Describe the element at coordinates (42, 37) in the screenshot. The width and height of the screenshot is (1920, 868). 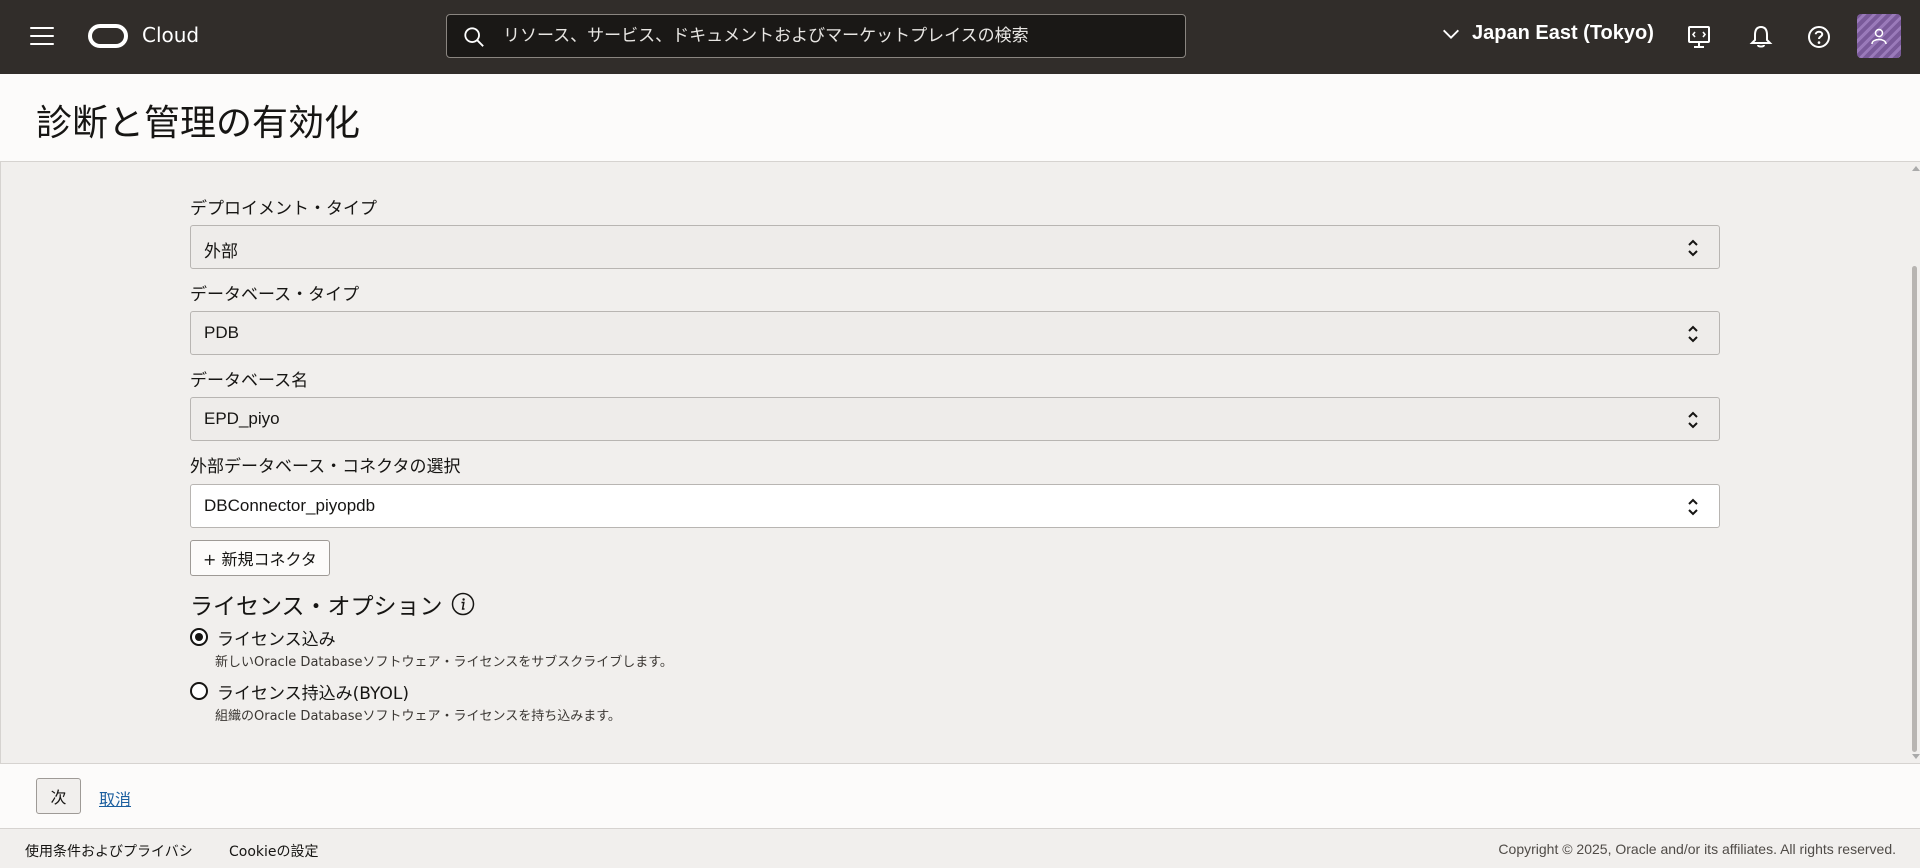
I see `hamburger-menu-icon` at that location.